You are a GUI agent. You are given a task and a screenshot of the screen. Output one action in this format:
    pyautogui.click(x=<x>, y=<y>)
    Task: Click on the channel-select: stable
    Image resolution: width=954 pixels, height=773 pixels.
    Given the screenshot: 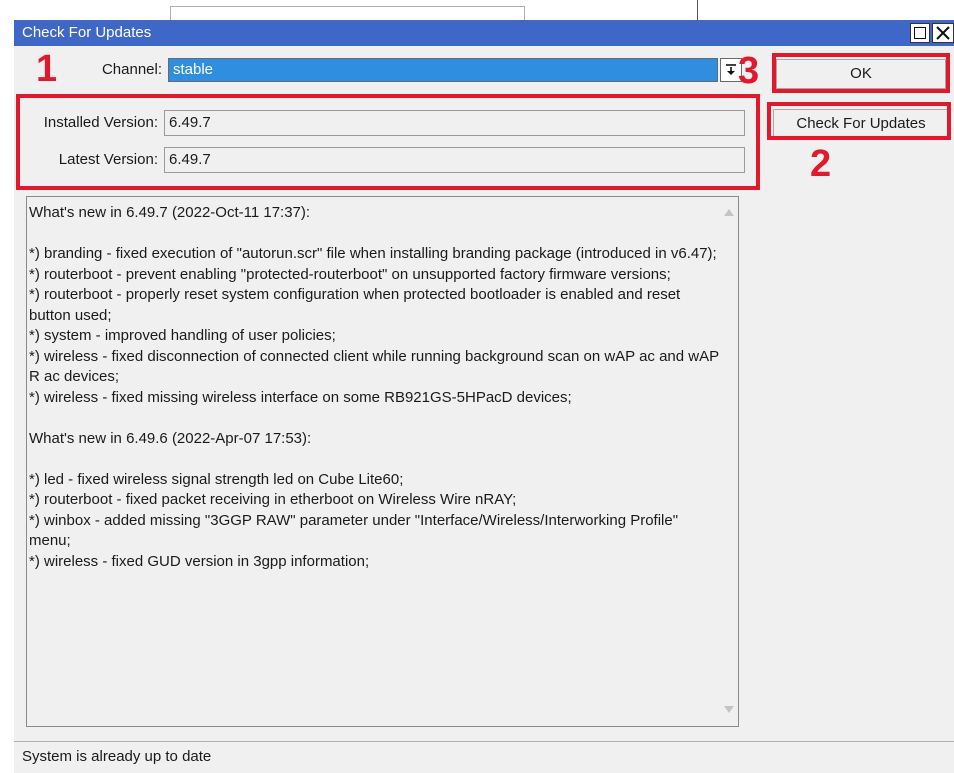 What is the action you would take?
    pyautogui.click(x=443, y=70)
    